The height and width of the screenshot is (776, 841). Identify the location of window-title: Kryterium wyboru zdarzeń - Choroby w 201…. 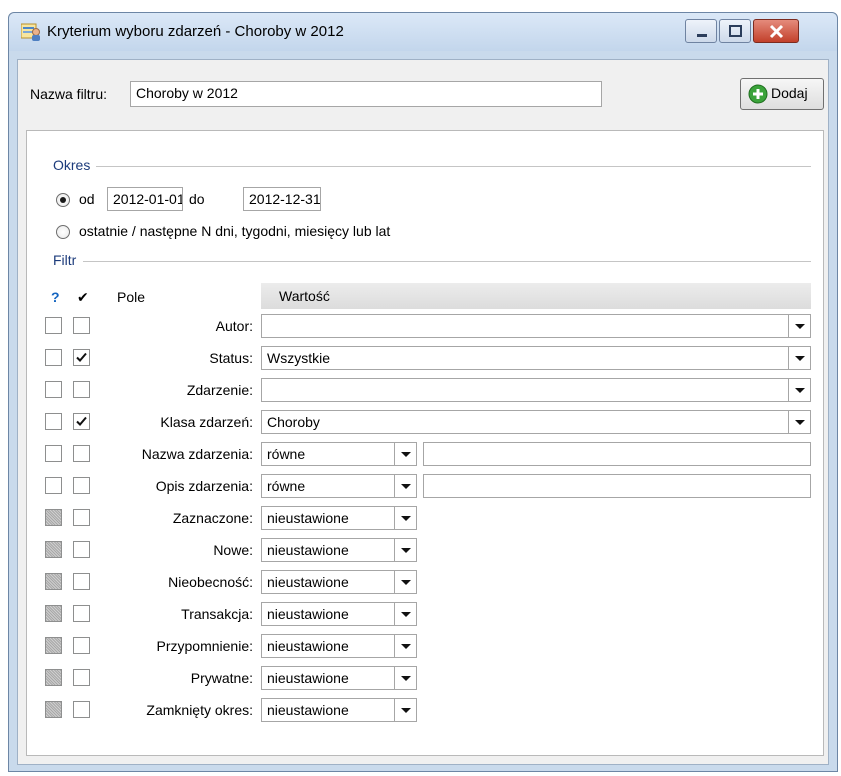
(195, 31).